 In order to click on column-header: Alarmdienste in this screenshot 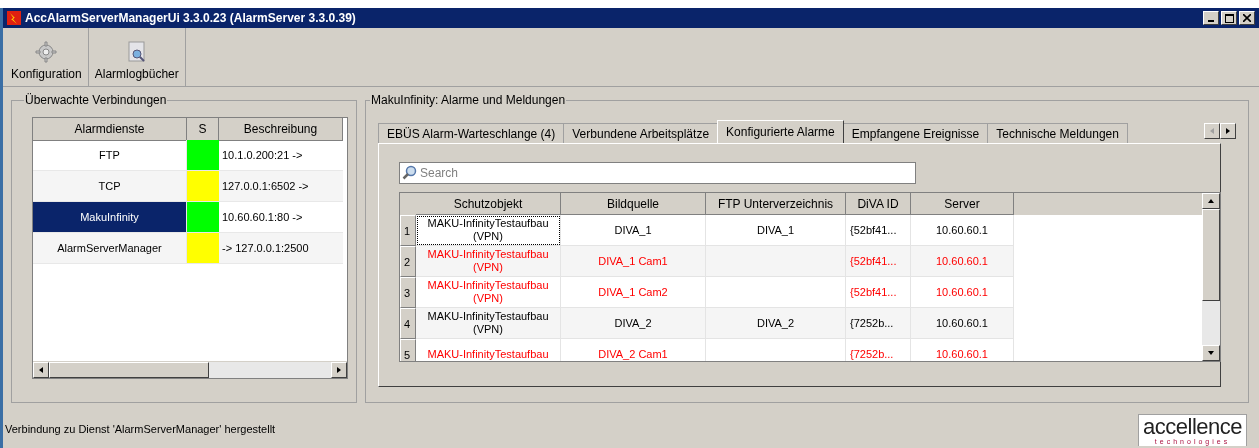, I will do `click(110, 129)`.